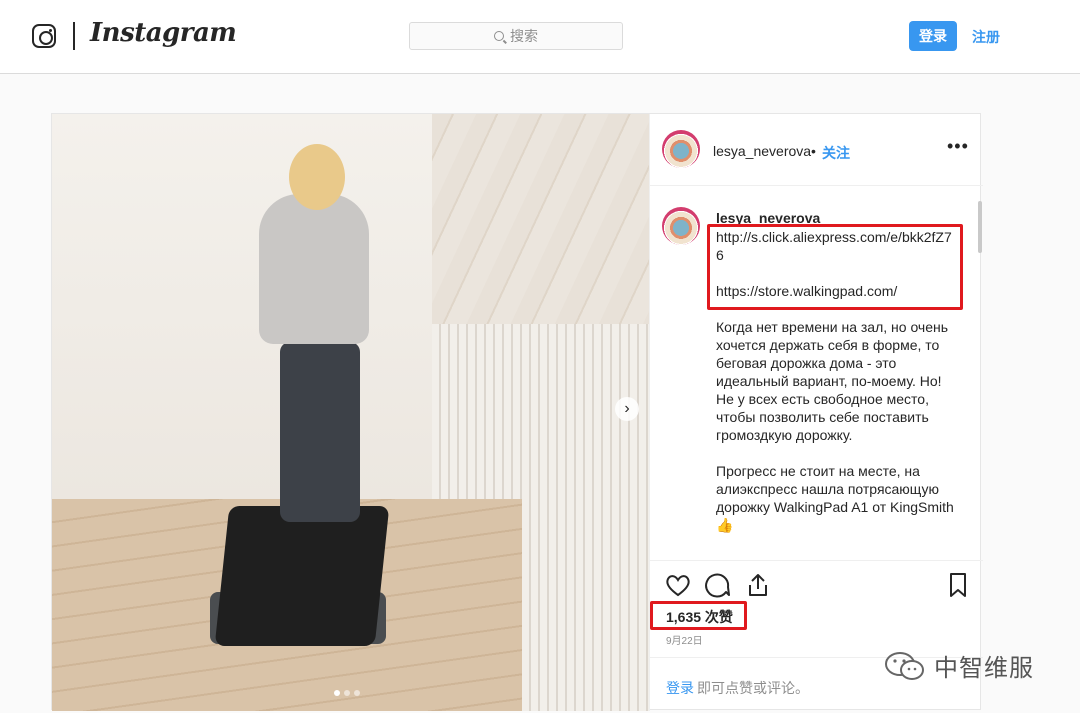  I want to click on search-input: 搜索, so click(516, 36).